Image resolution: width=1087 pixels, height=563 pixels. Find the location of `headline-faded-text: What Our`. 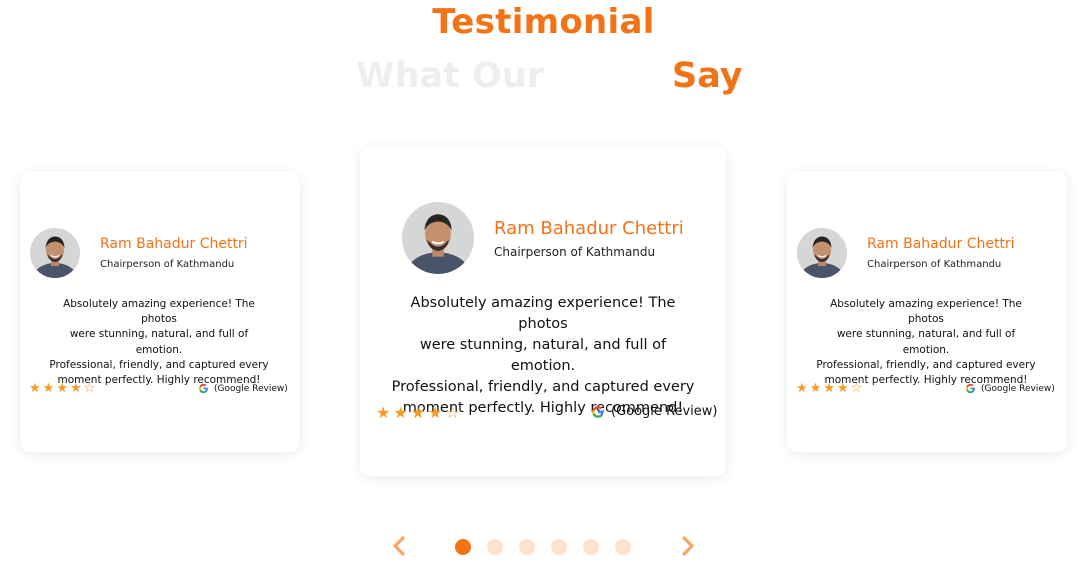

headline-faded-text: What Our is located at coordinates (450, 76).